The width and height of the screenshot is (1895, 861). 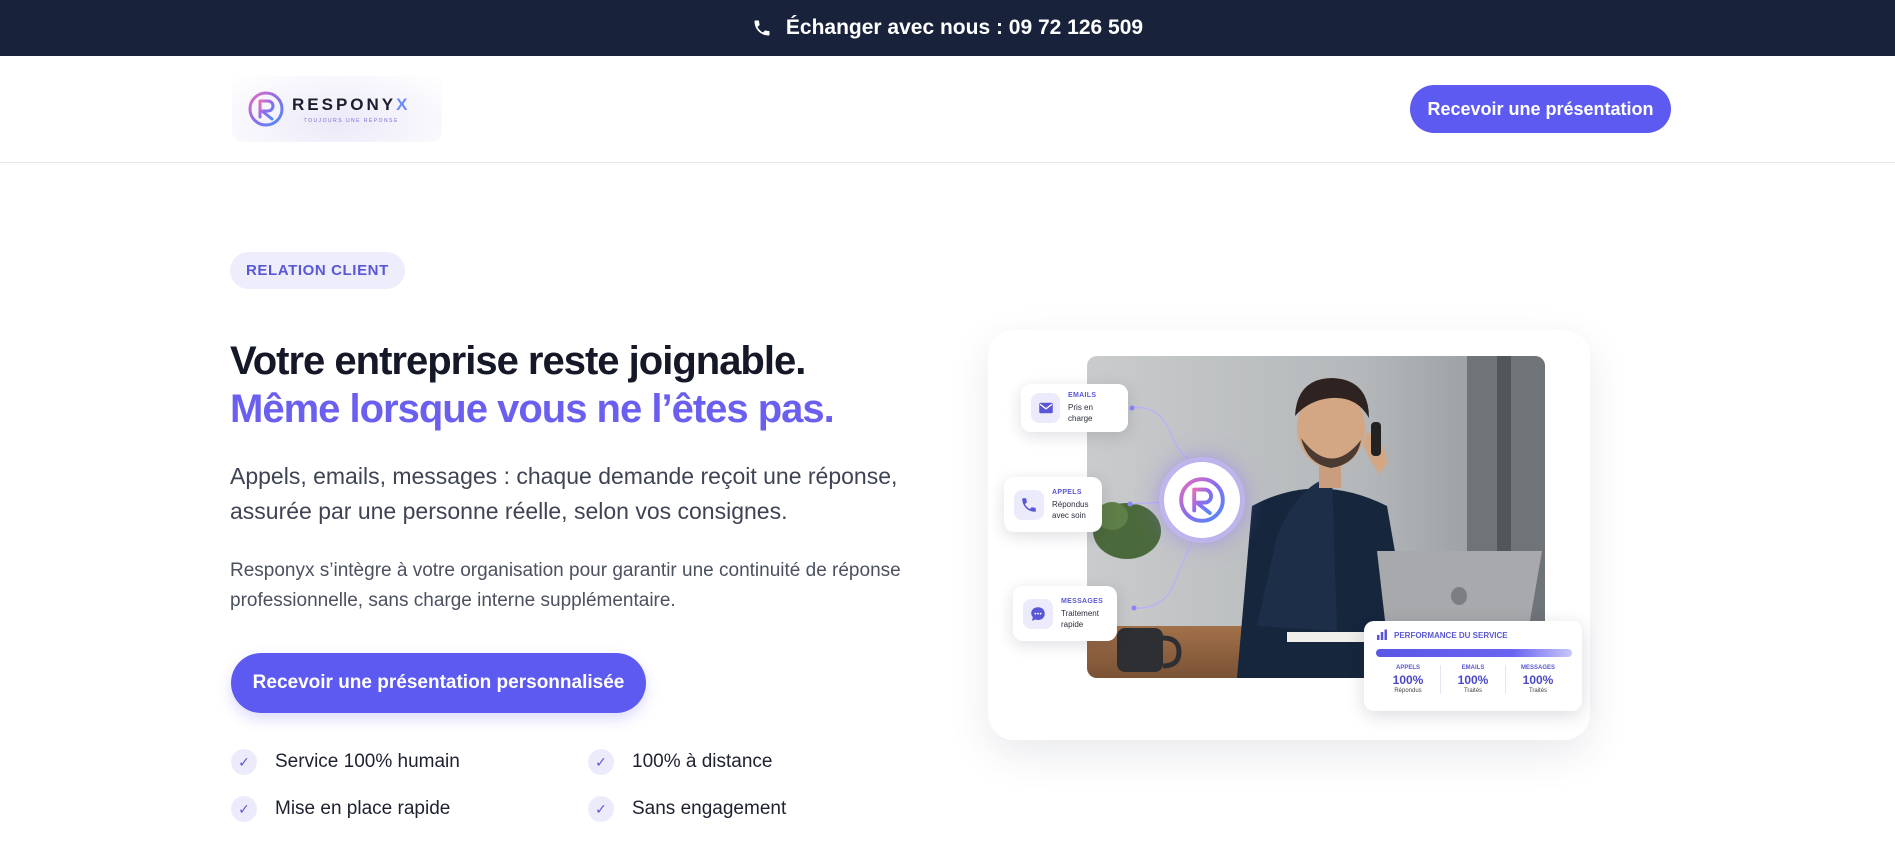 I want to click on logo-wordmark: RESPONYX, so click(x=351, y=104).